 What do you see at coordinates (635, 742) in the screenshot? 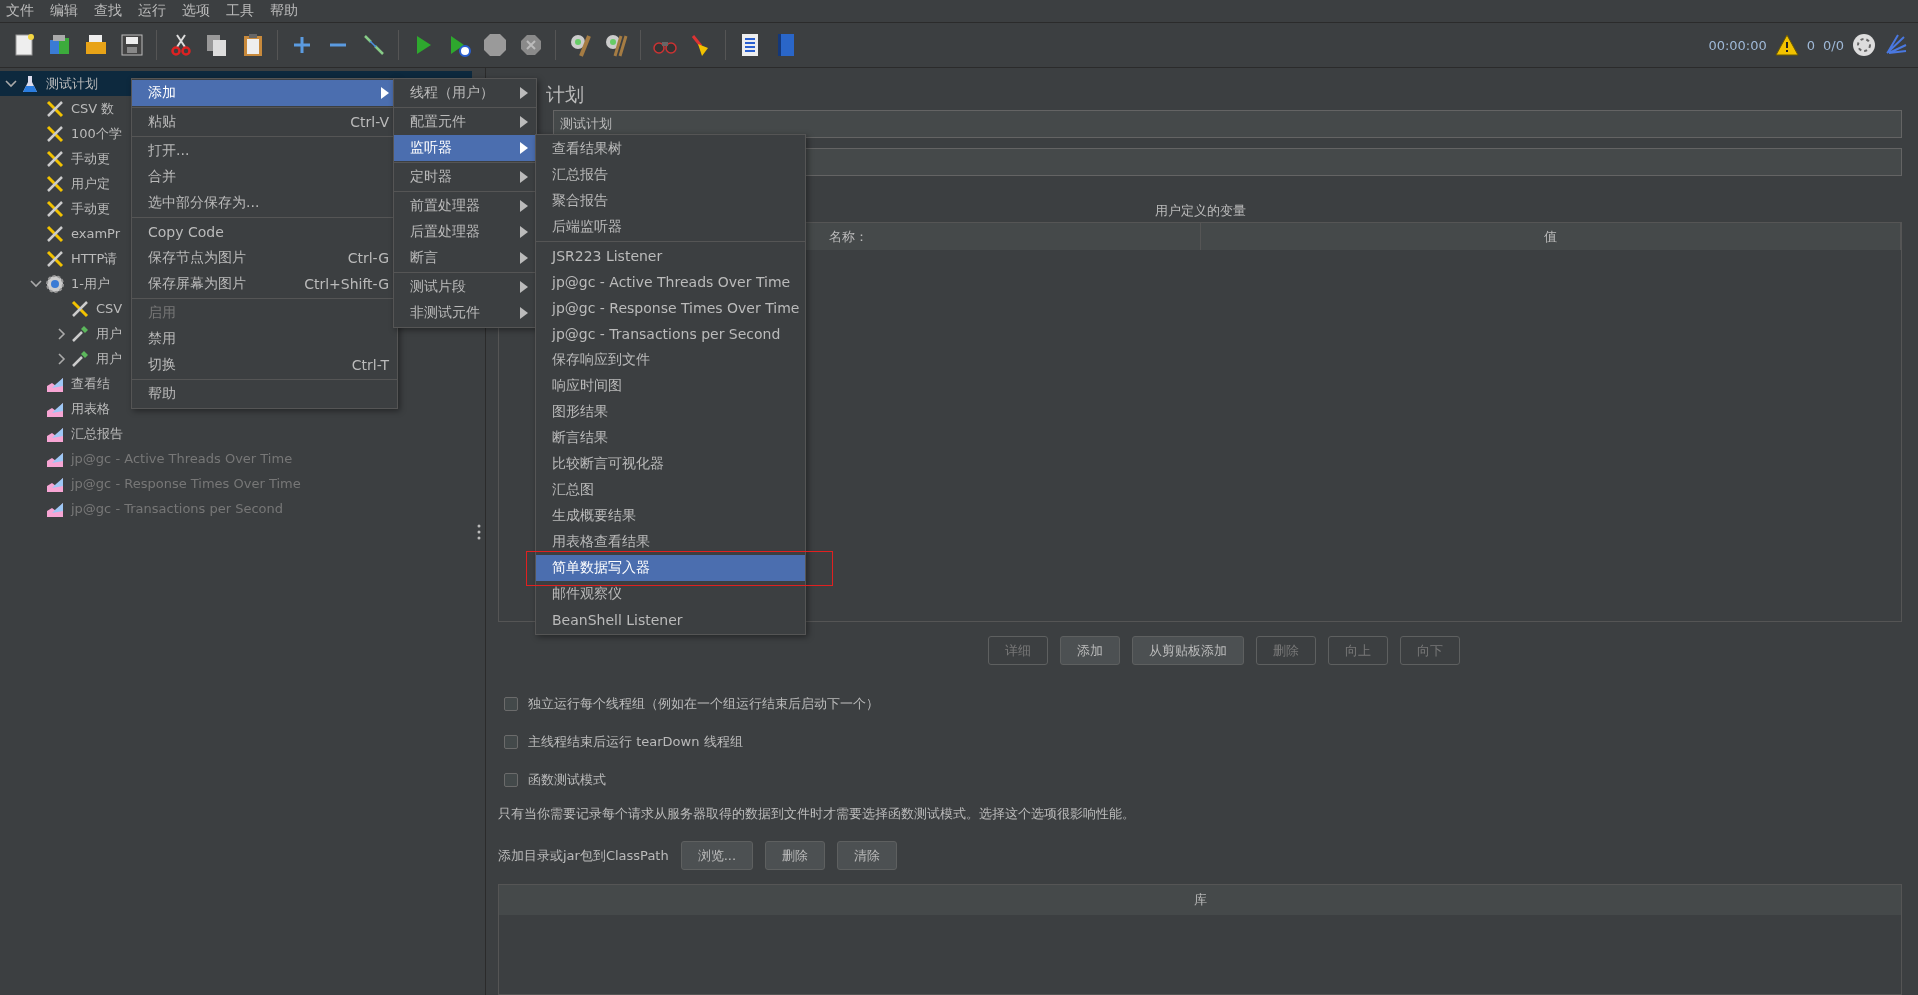
I see `checkbox-label: 主线程结束后运行 tearDown 线程组` at bounding box center [635, 742].